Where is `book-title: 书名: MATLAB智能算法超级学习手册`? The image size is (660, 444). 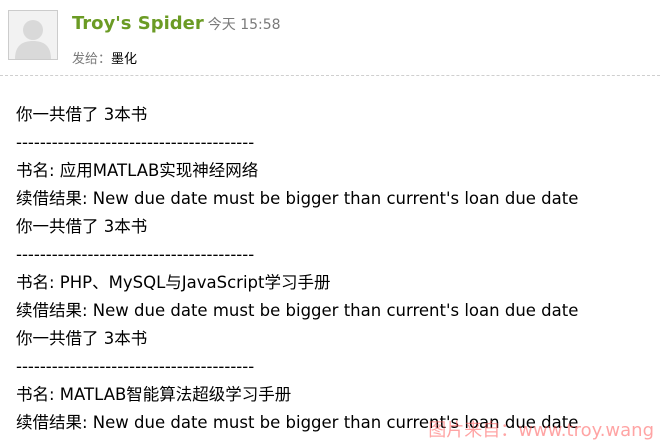
book-title: 书名: MATLAB智能算法超级学习手册 is located at coordinates (154, 394).